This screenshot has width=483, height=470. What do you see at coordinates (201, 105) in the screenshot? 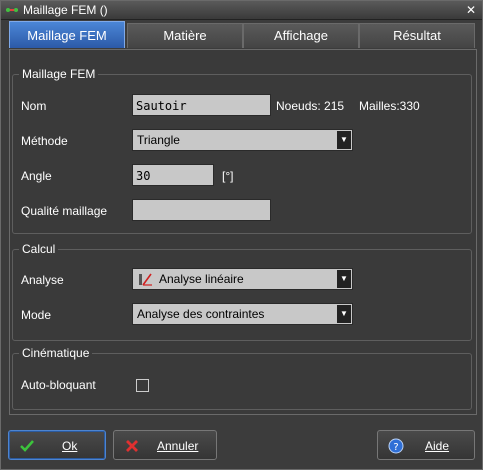
I see `name-field: Sautoir` at bounding box center [201, 105].